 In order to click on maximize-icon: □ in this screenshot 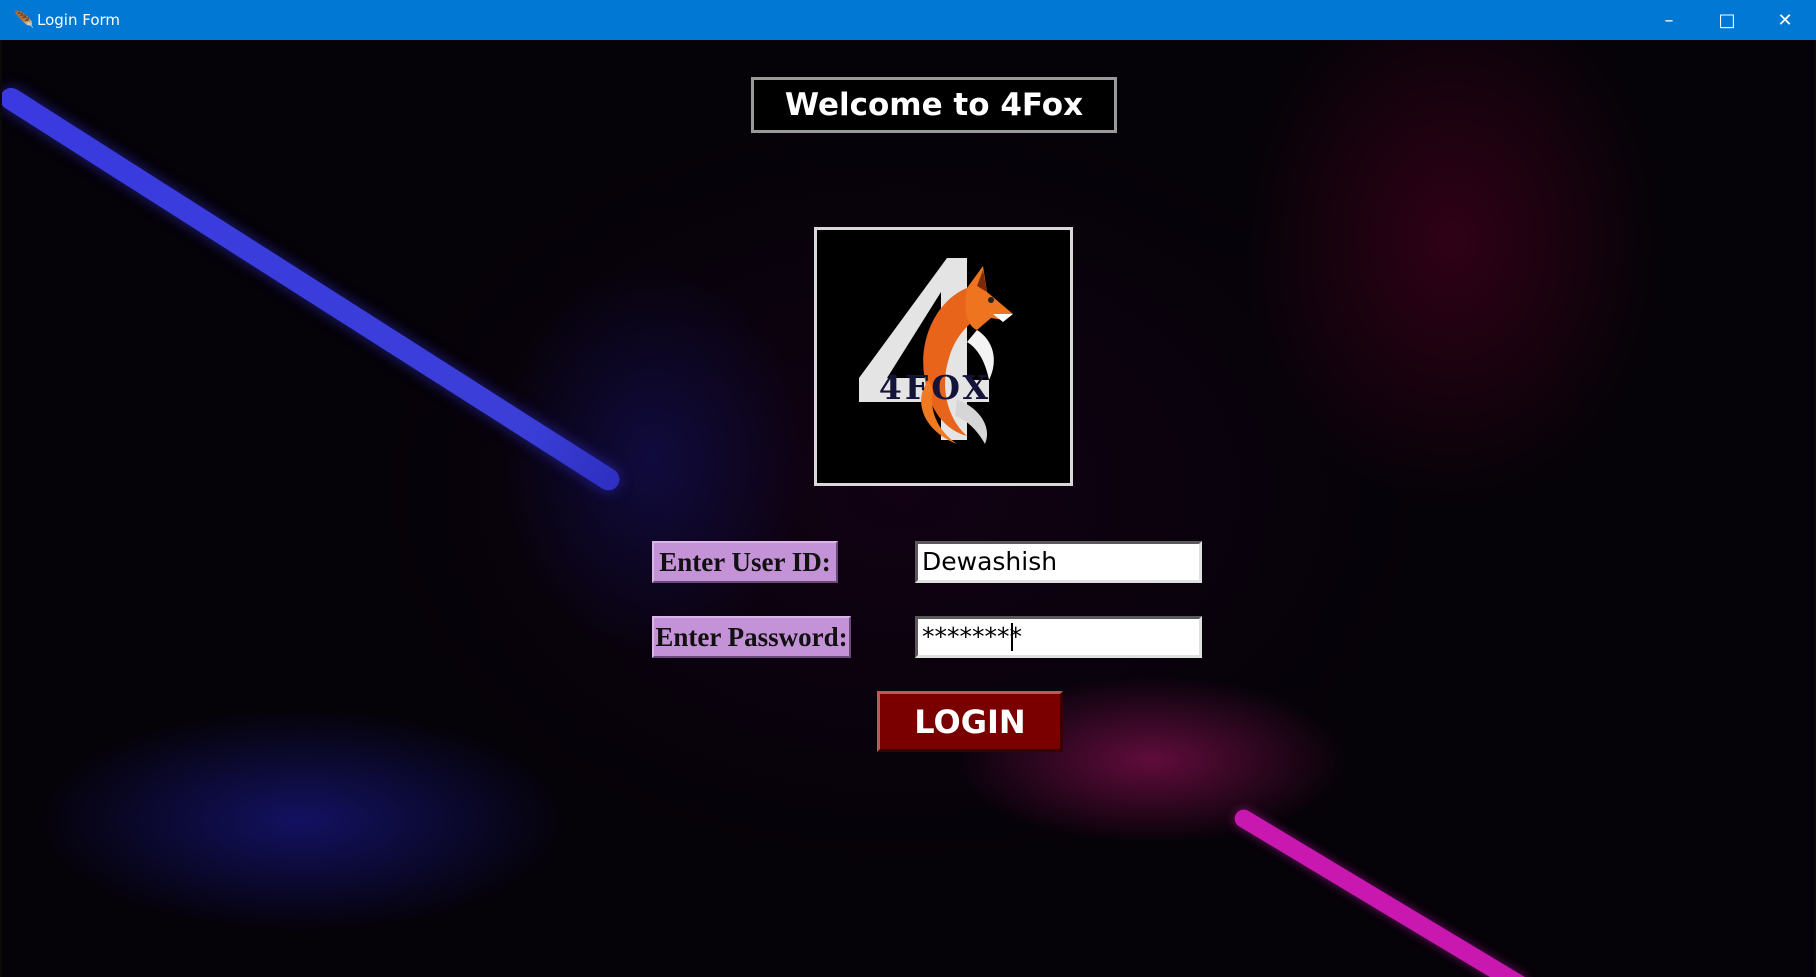, I will do `click(1727, 20)`.